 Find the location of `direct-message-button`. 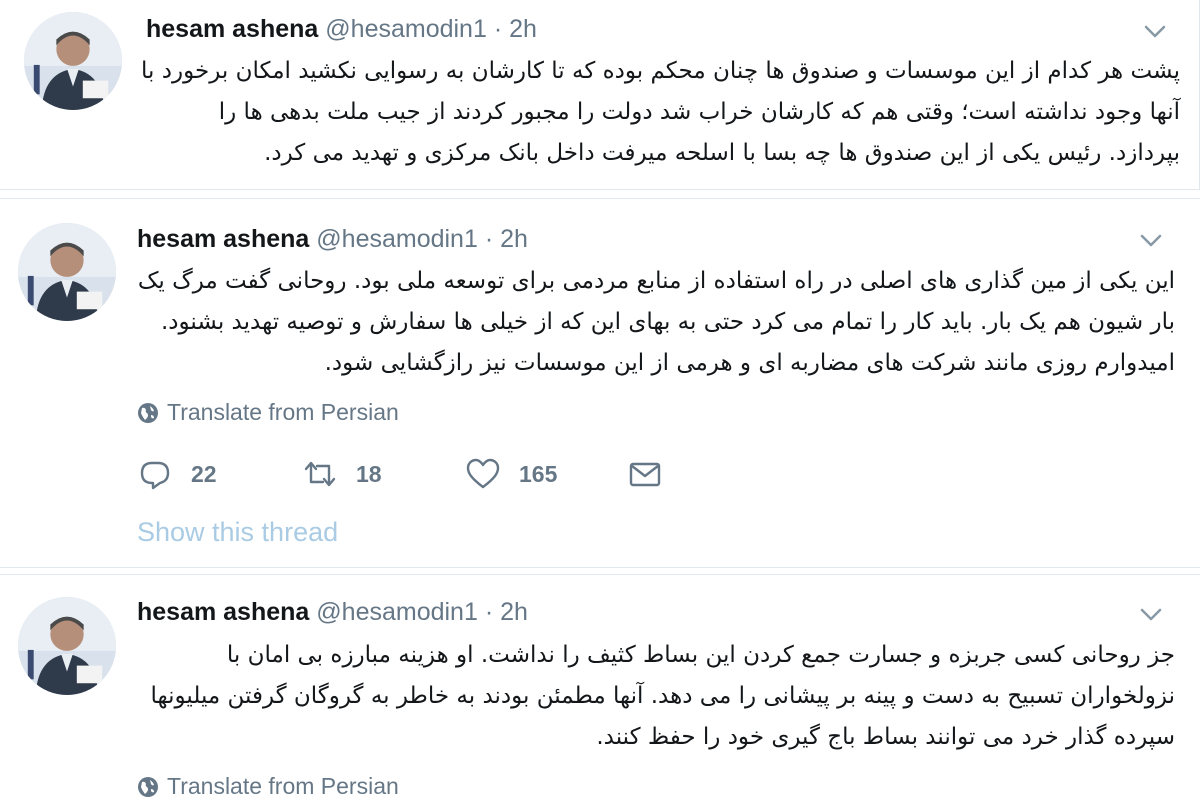

direct-message-button is located at coordinates (645, 474).